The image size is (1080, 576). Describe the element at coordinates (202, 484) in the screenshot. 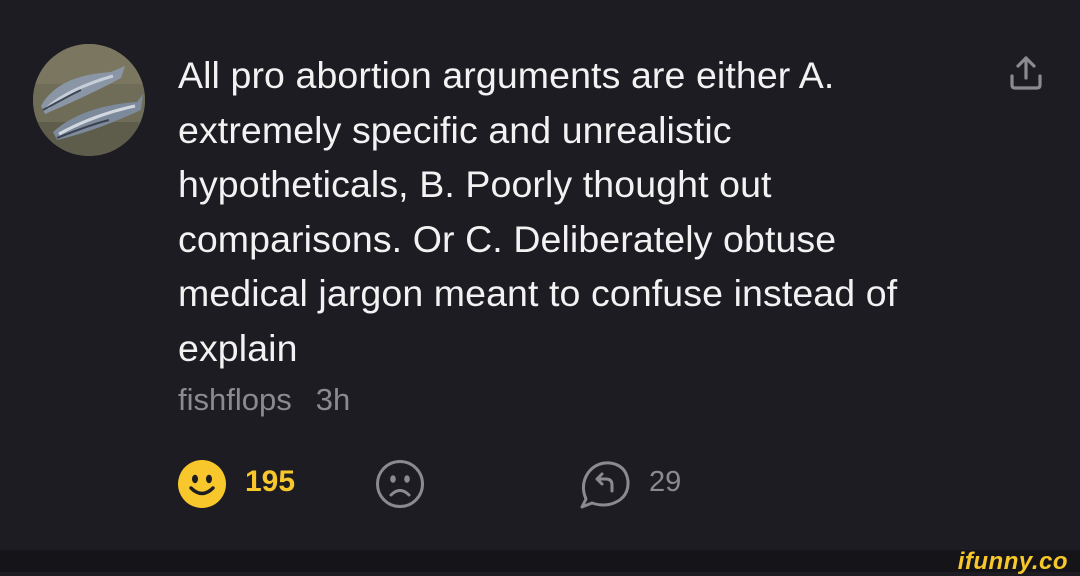

I see `smile-icon` at that location.